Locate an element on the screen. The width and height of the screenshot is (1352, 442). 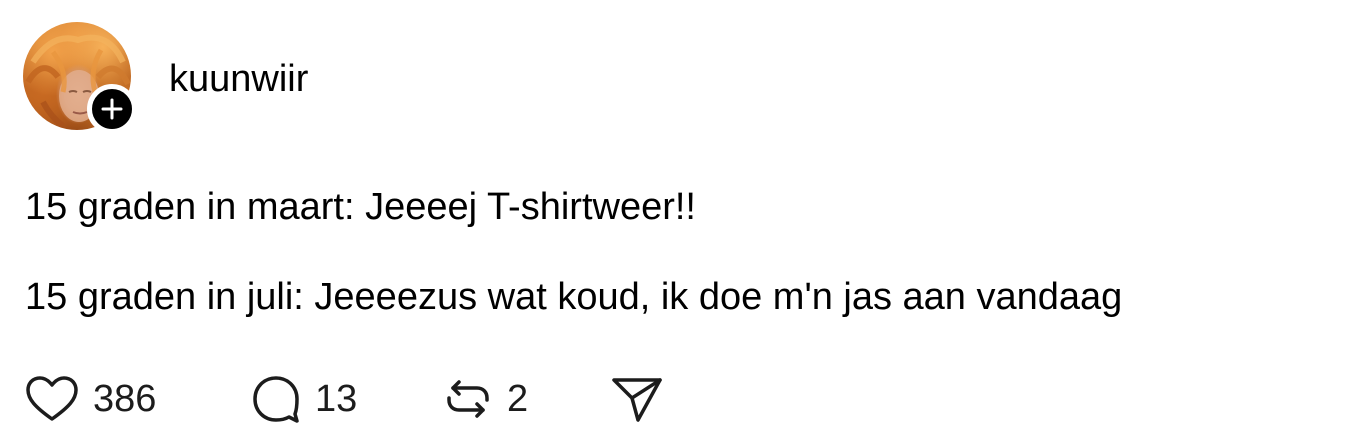
comment-button: 13 is located at coordinates (304, 399).